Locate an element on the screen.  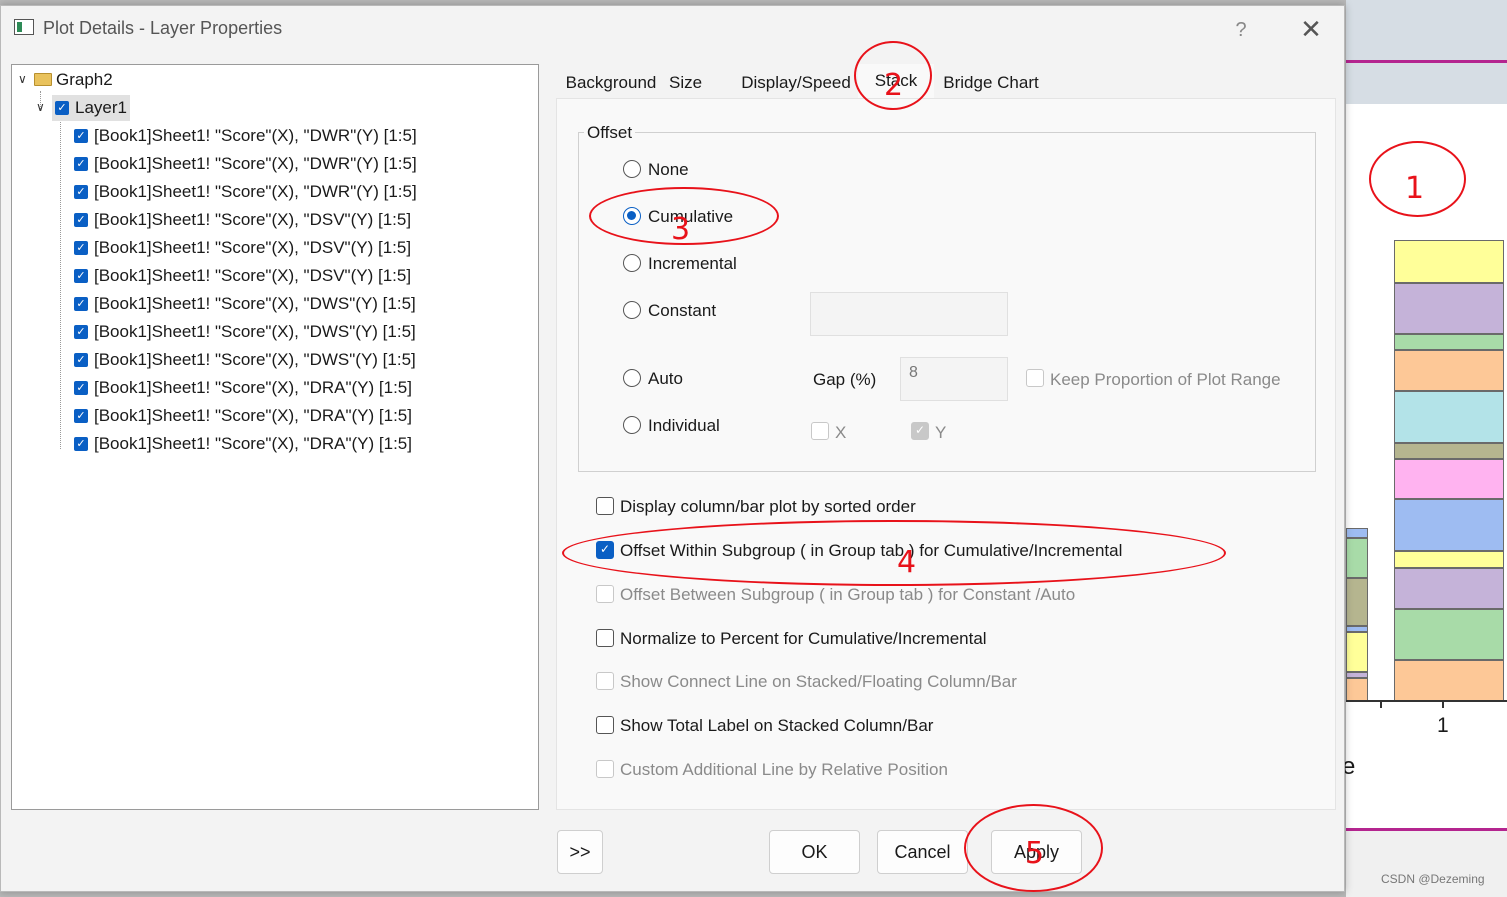
watermark: CSDN @Dezeming is located at coordinates (1433, 879).